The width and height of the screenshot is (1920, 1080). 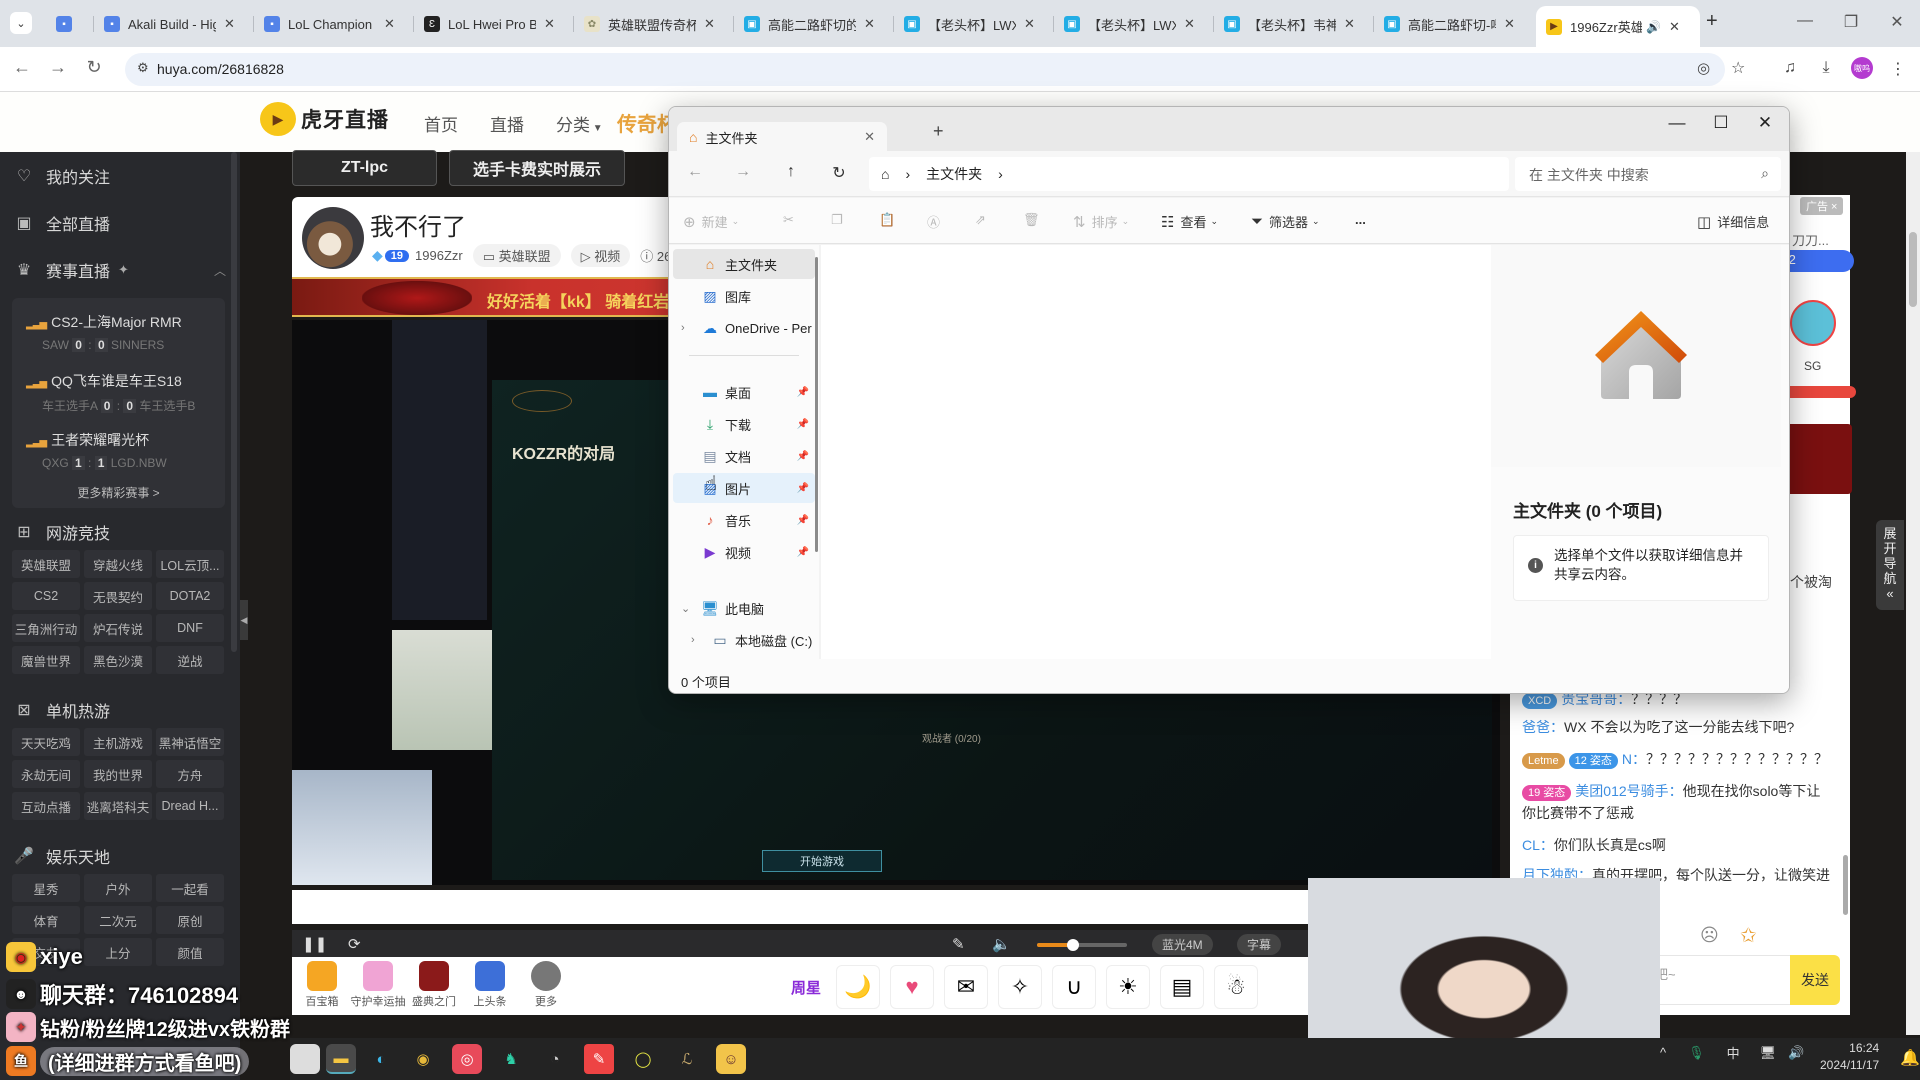 I want to click on category-chip: DNF, so click(x=190, y=628).